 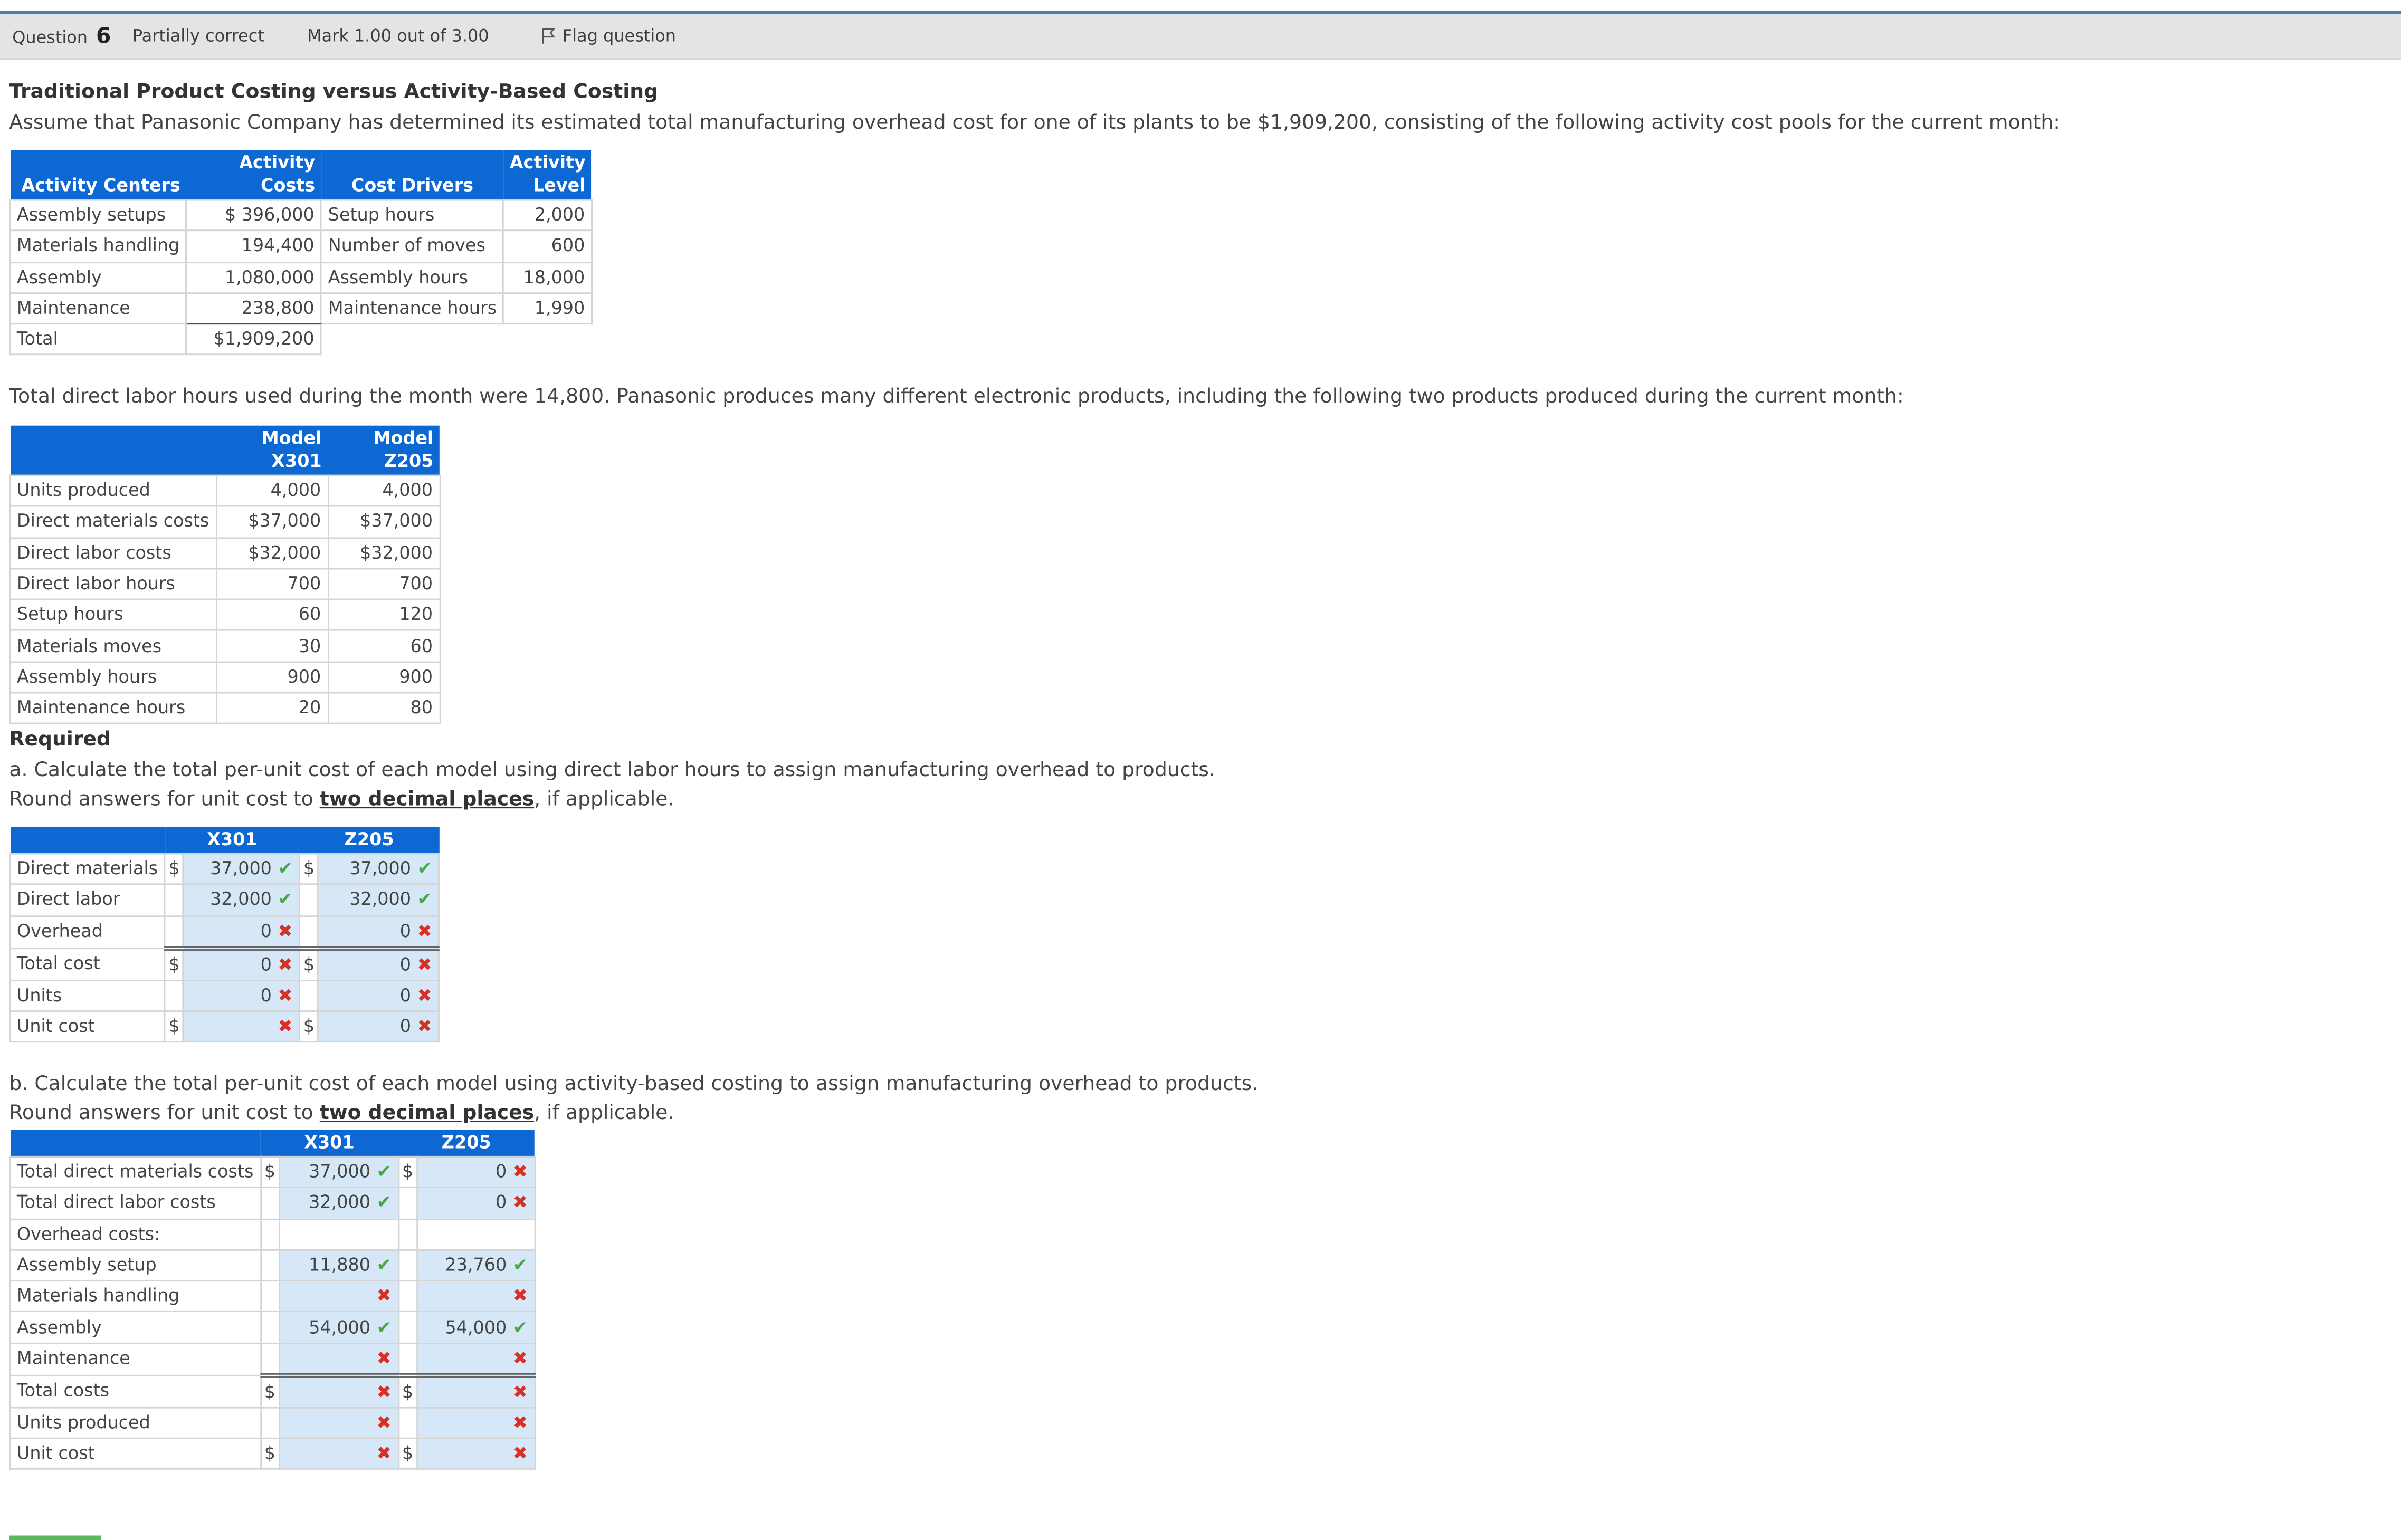 What do you see at coordinates (604, 1114) in the screenshot?
I see `rounding-suffix-b: , if applicable.` at bounding box center [604, 1114].